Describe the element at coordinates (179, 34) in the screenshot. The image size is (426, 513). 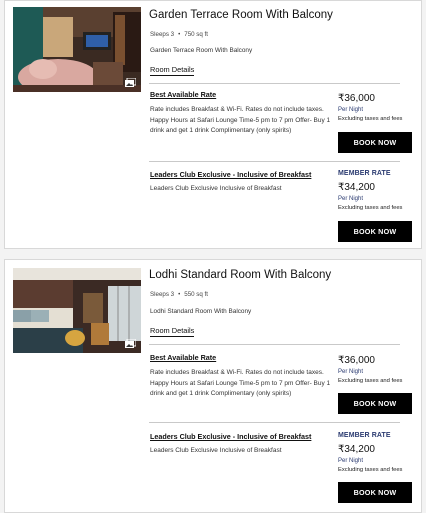
I see `room-meta: Sleeps 3 • 750 sq ft` at that location.